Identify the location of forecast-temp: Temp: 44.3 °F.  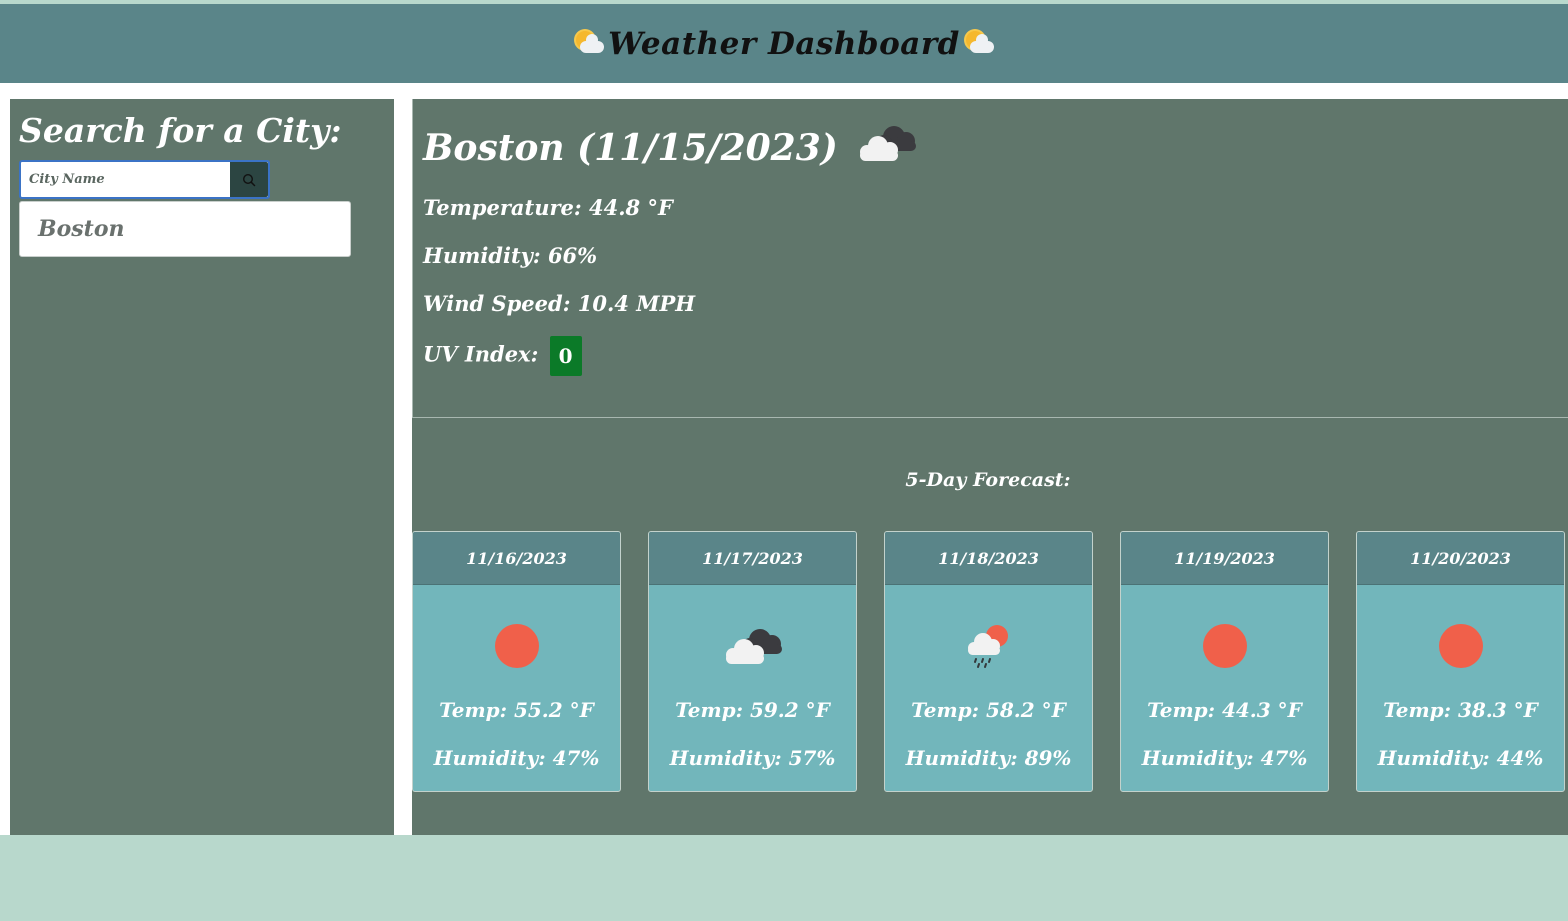
(1224, 710).